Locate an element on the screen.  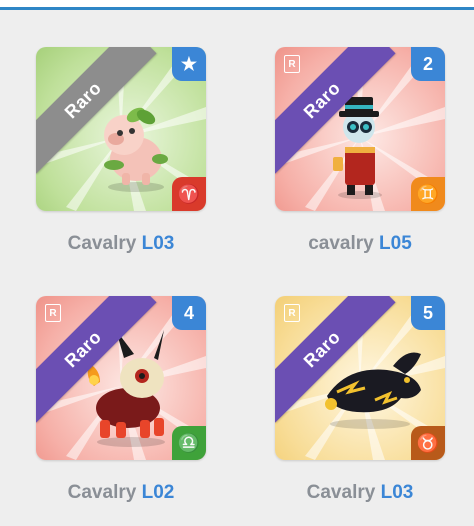
pet-caption: cavalry L05 is located at coordinates (360, 244).